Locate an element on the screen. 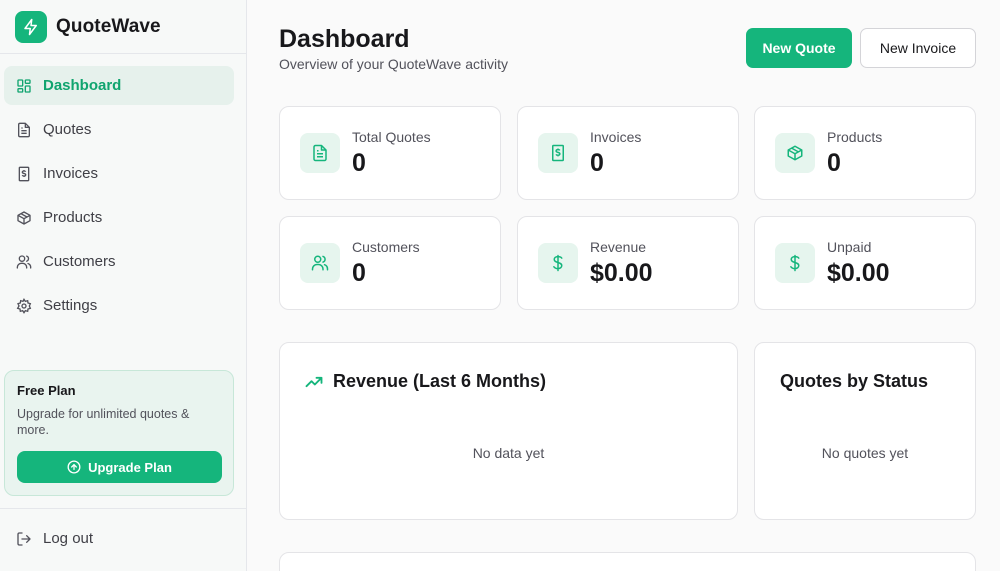 Image resolution: width=1000 pixels, height=571 pixels. logout-button: Log out is located at coordinates (54, 538).